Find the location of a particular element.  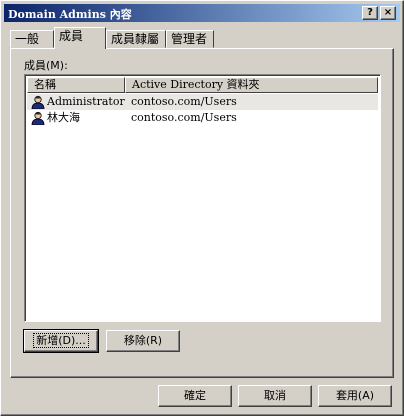

help-icon: ? is located at coordinates (370, 12).